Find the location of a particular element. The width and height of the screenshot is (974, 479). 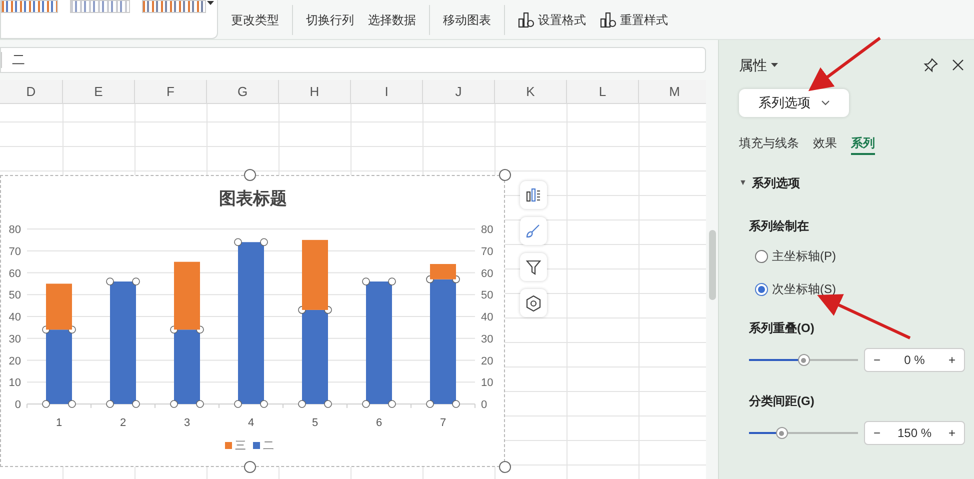

chevron-down-icon is located at coordinates (825, 103).